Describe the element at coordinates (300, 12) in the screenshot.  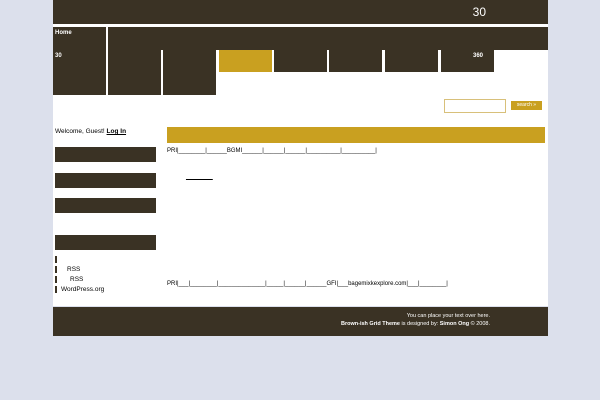
I see `site-header: 30` at that location.